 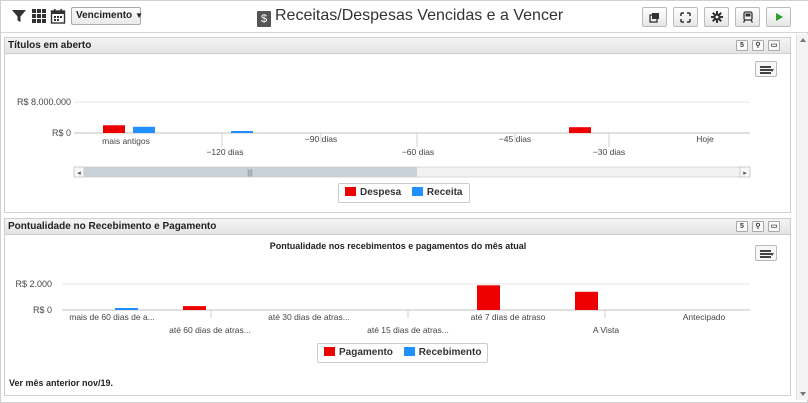 I want to click on copy-icon, so click(x=654, y=18).